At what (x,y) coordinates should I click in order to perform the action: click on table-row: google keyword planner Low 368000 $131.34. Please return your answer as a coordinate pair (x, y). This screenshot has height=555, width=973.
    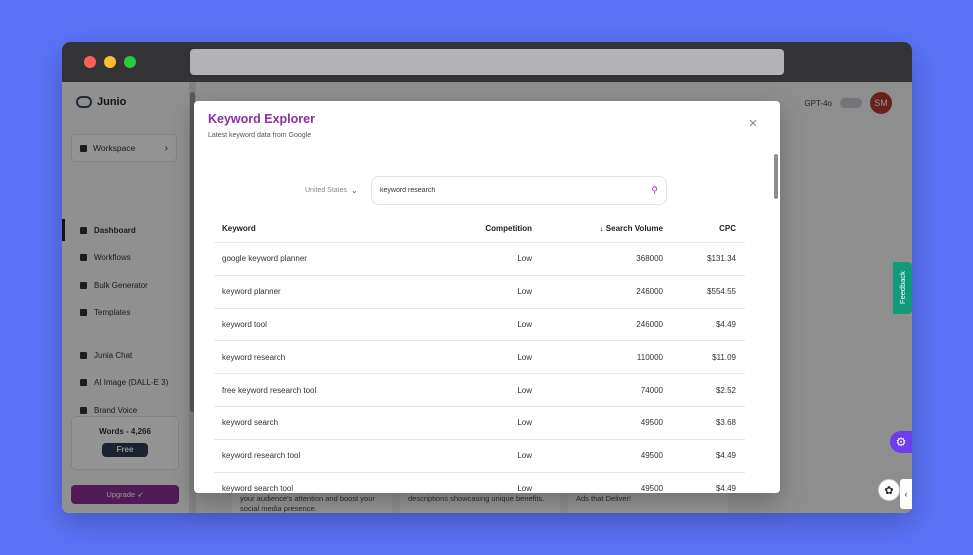
    Looking at the image, I should click on (479, 259).